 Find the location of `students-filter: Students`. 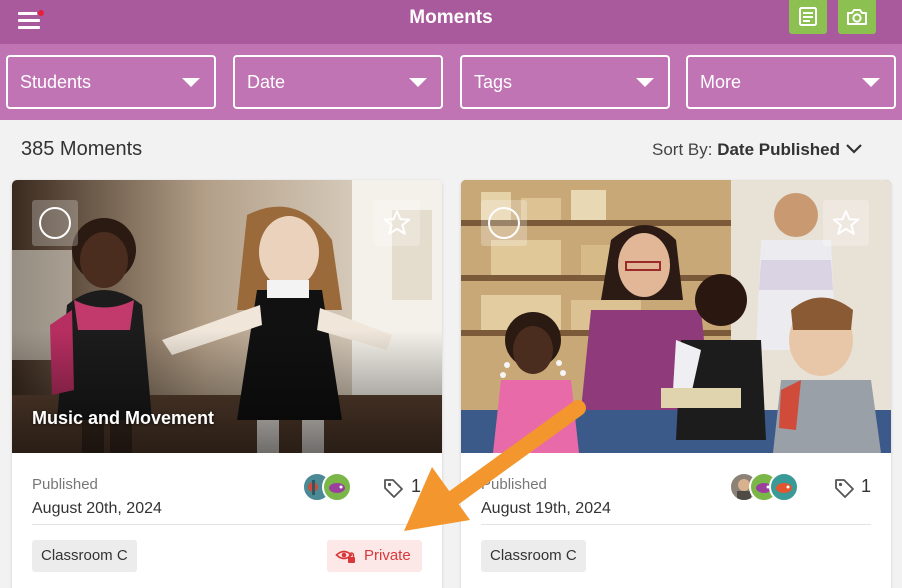

students-filter: Students is located at coordinates (111, 82).